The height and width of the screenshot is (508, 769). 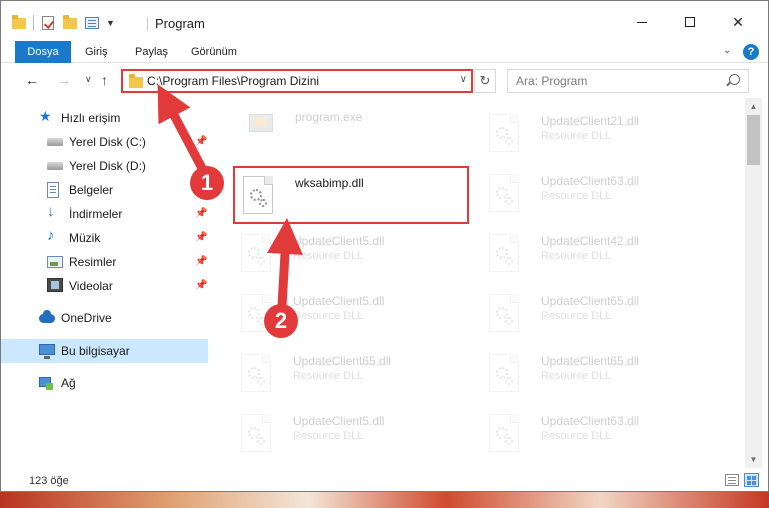 What do you see at coordinates (46, 383) in the screenshot?
I see `network-icon` at bounding box center [46, 383].